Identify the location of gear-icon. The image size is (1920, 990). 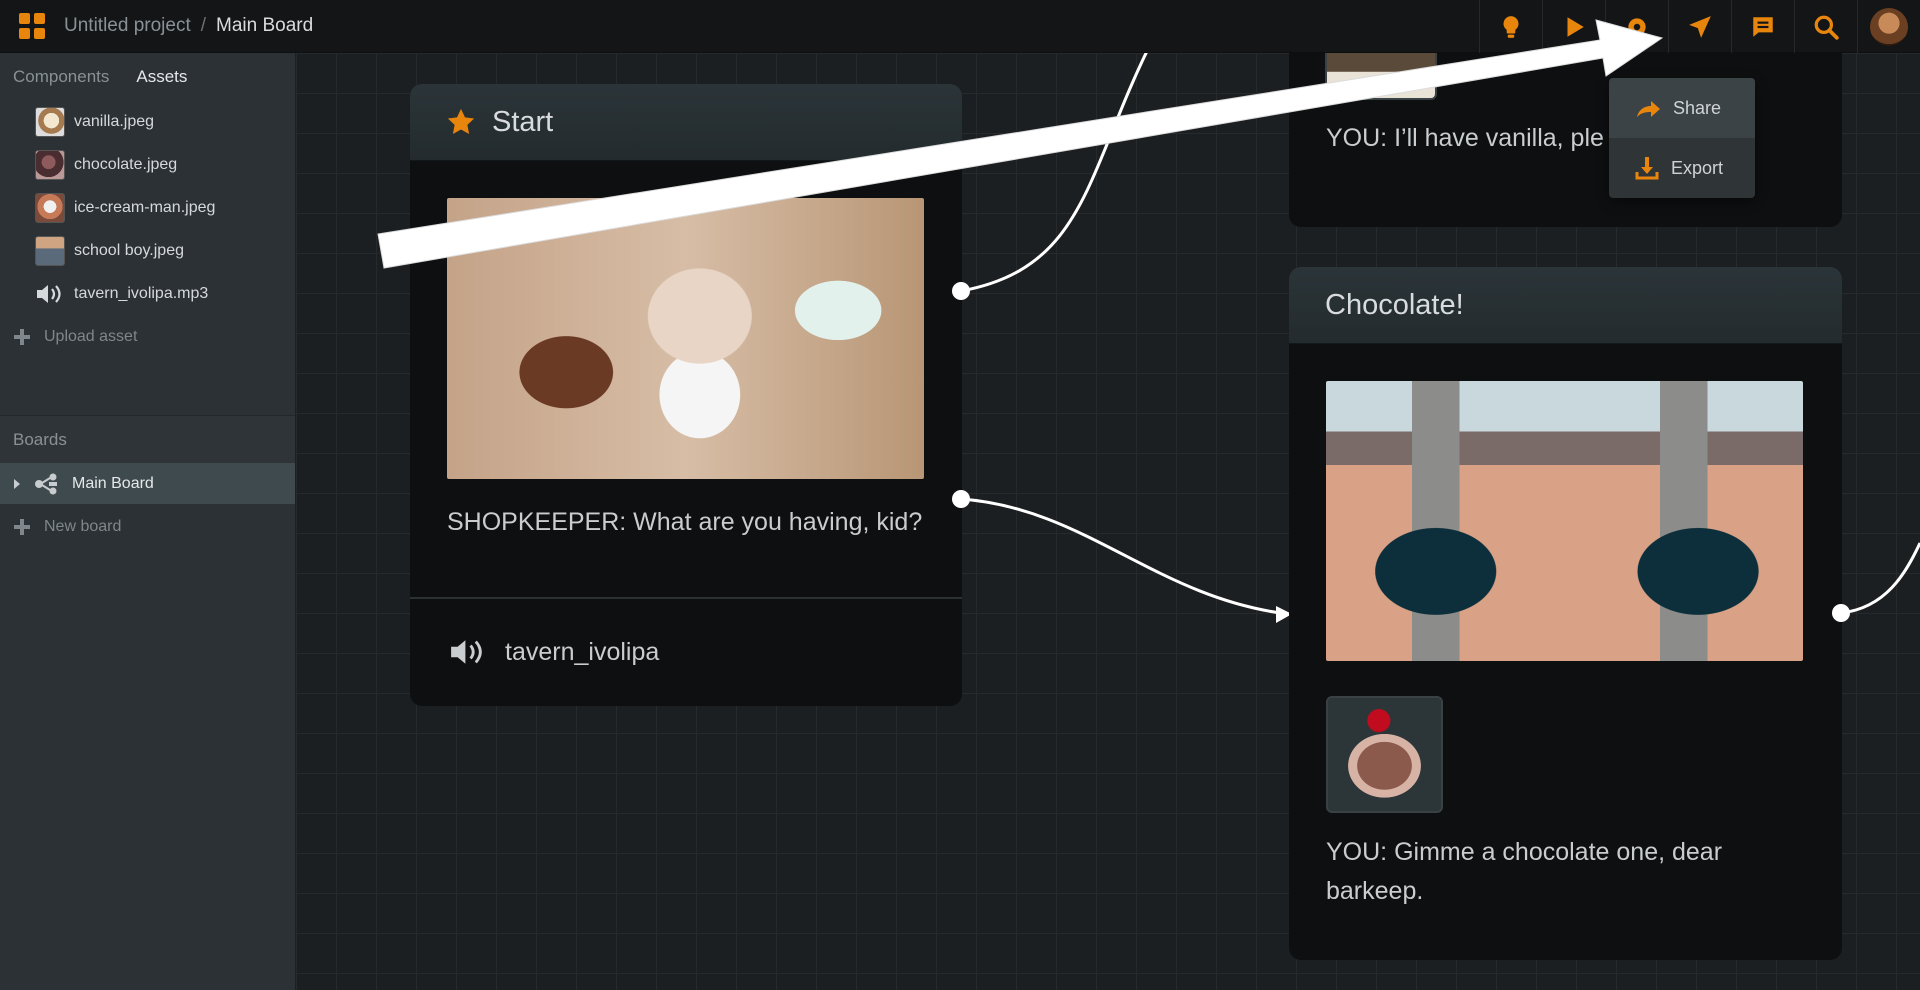
(1637, 26).